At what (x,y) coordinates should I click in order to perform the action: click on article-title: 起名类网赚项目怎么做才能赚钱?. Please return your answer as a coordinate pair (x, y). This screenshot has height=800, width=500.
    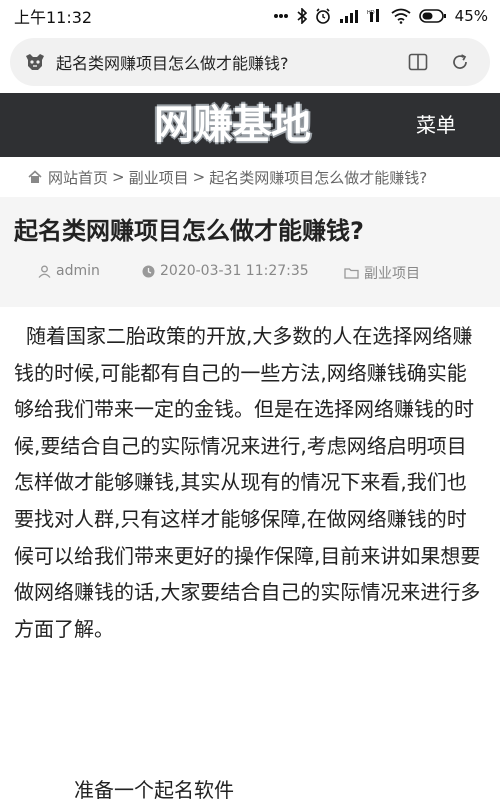
    Looking at the image, I should click on (189, 231).